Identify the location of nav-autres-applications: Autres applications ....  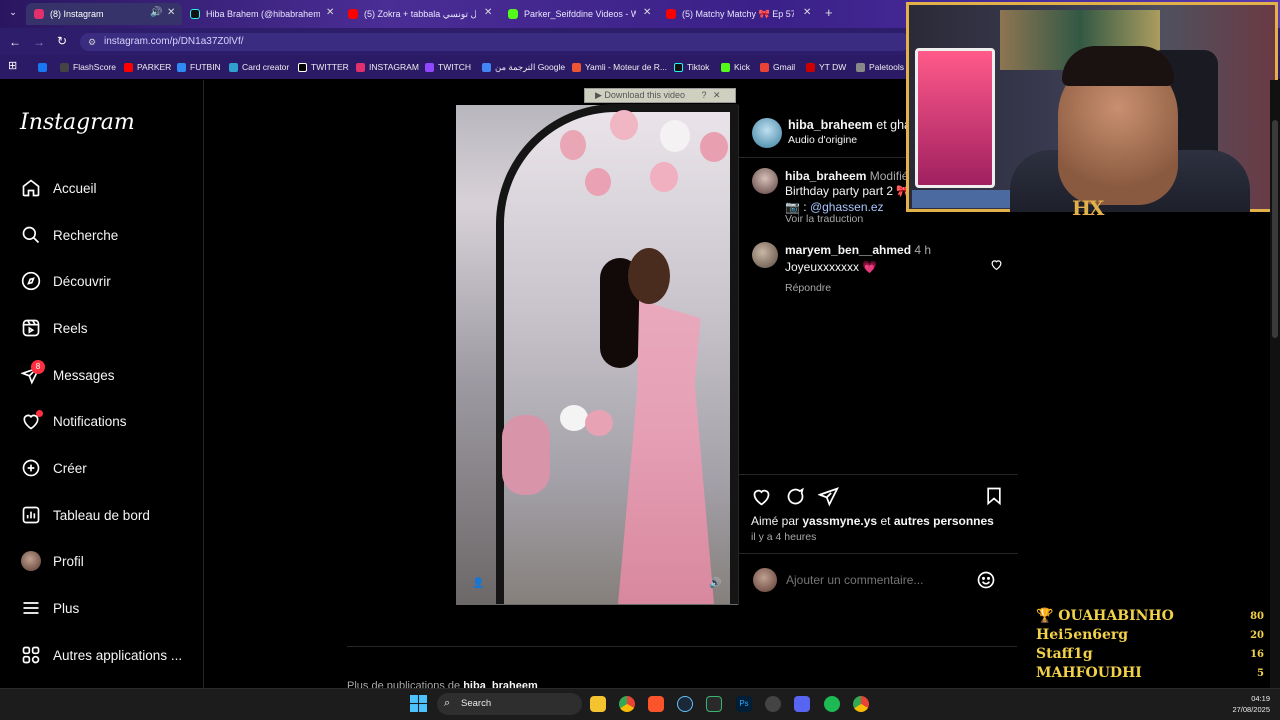
(101, 655).